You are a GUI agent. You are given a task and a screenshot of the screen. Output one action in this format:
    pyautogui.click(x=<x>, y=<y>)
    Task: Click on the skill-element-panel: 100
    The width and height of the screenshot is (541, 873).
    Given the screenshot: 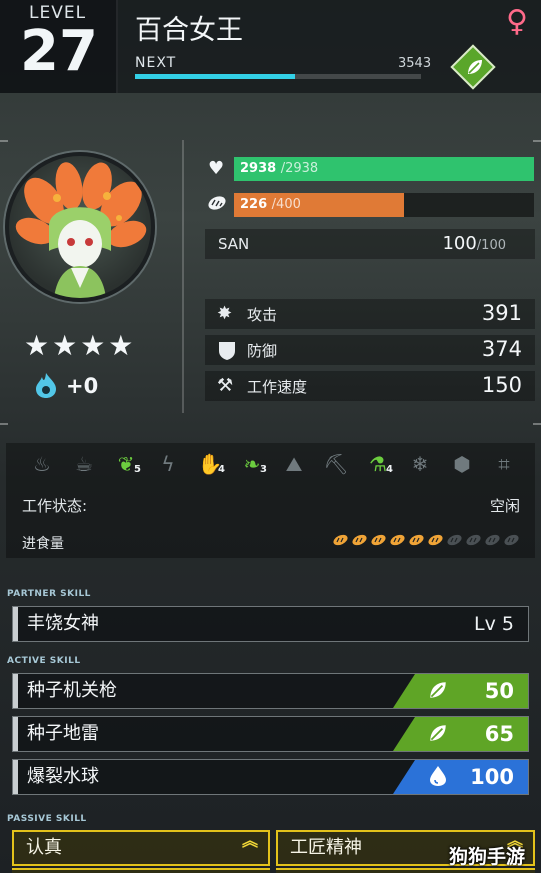 What is the action you would take?
    pyautogui.click(x=460, y=777)
    